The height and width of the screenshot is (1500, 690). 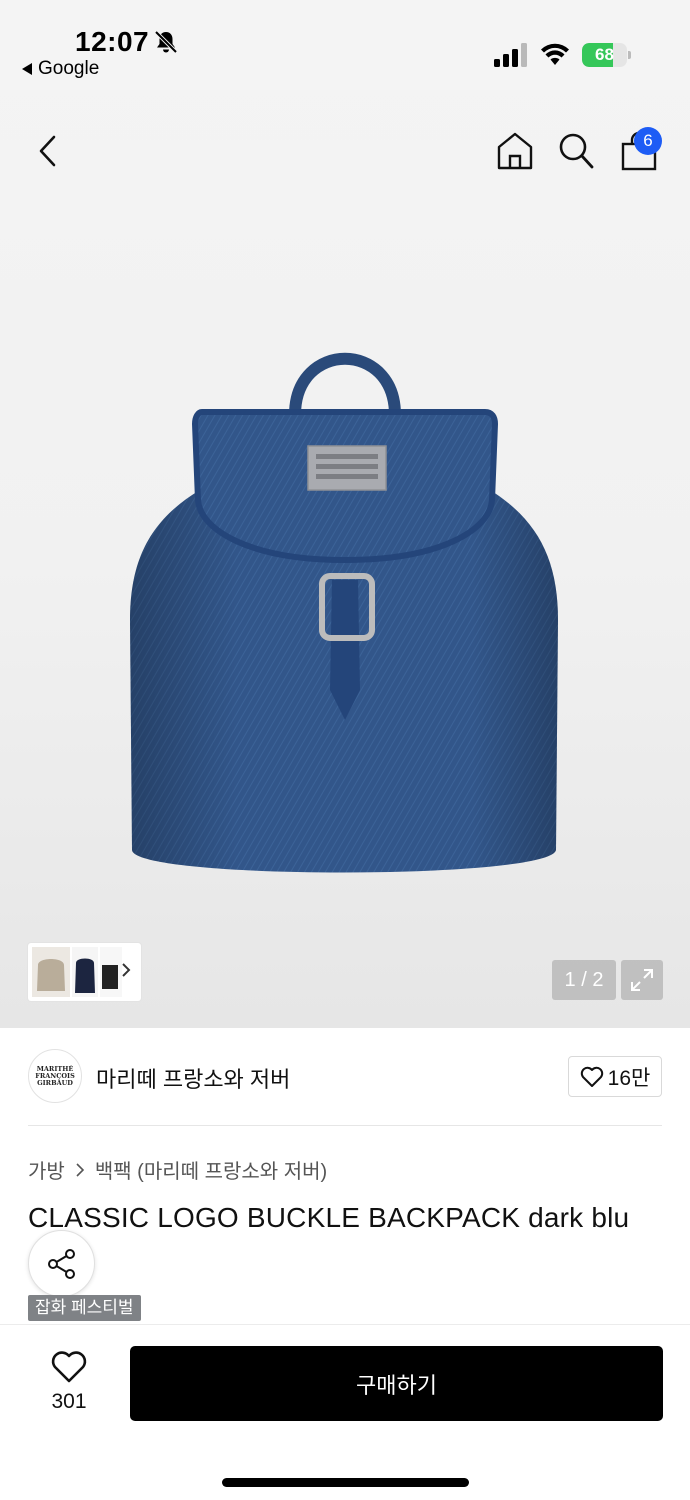 I want to click on thumbnail-images, so click(x=77, y=972).